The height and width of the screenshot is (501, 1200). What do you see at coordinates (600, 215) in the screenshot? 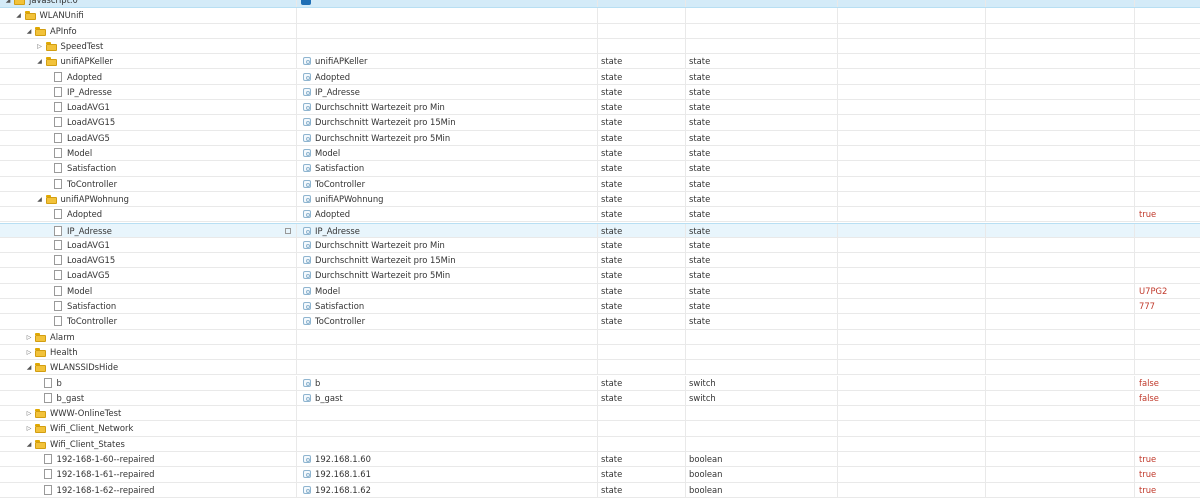
I see `tree-row: Adopted Adopted state state true` at bounding box center [600, 215].